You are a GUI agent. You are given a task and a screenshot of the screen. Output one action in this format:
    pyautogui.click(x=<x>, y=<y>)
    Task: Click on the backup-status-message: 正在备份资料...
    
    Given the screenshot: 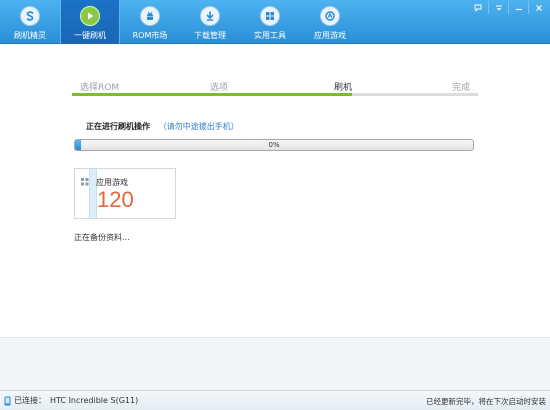 What is the action you would take?
    pyautogui.click(x=102, y=237)
    